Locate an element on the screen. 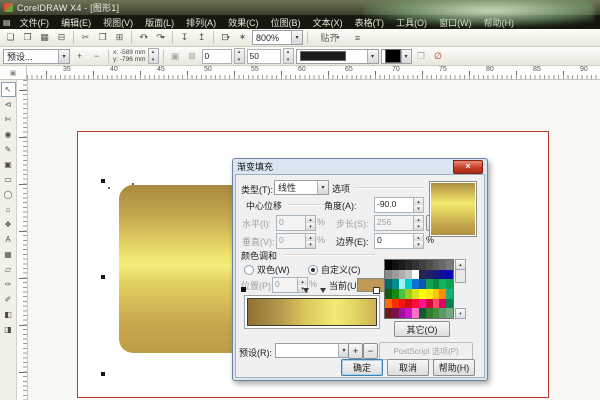 The height and width of the screenshot is (400, 600). two-color-radio: 双色(W) is located at coordinates (267, 269).